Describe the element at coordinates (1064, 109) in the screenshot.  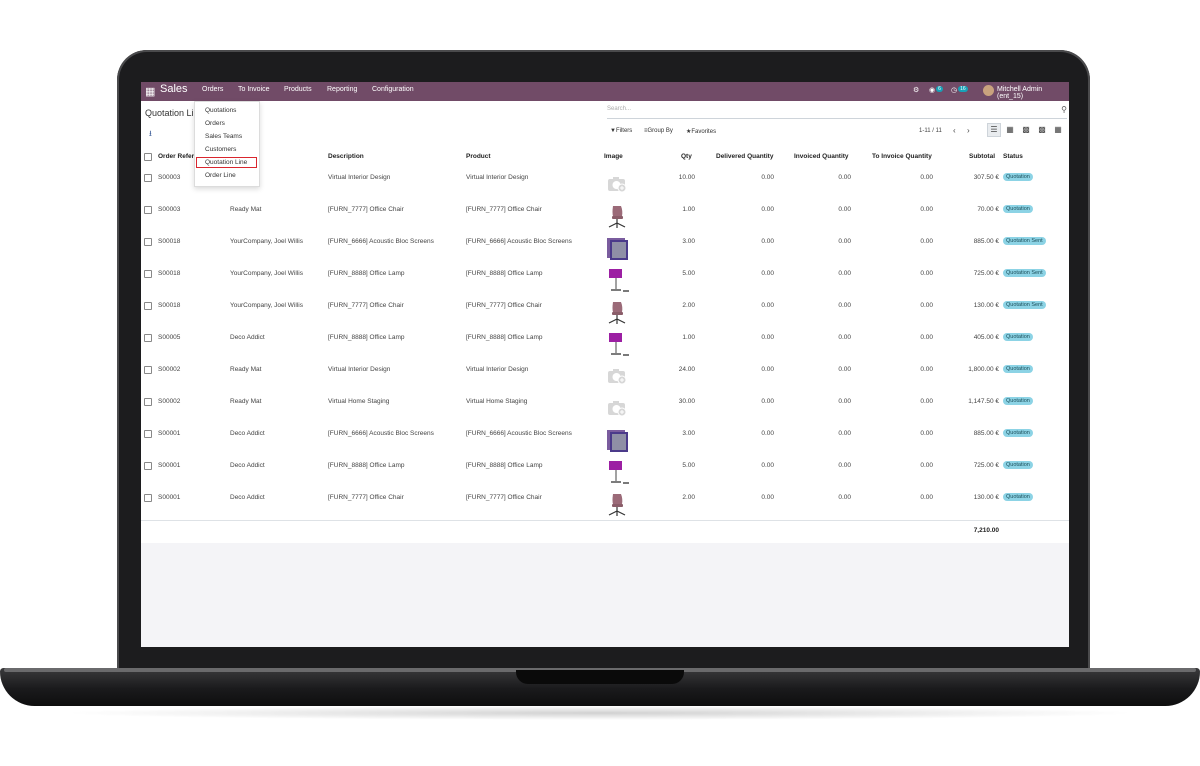
I see `search-icon: ⚲` at that location.